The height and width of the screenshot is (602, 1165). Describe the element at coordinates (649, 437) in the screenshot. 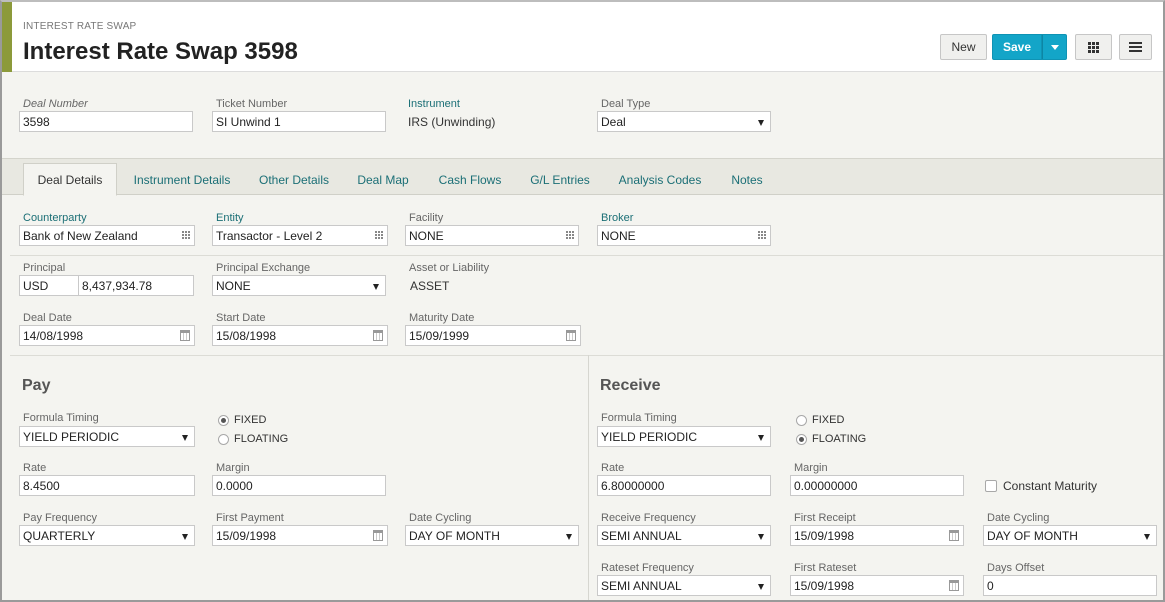

I see `receive-formula-timing-value: YIELD PERIODIC` at that location.